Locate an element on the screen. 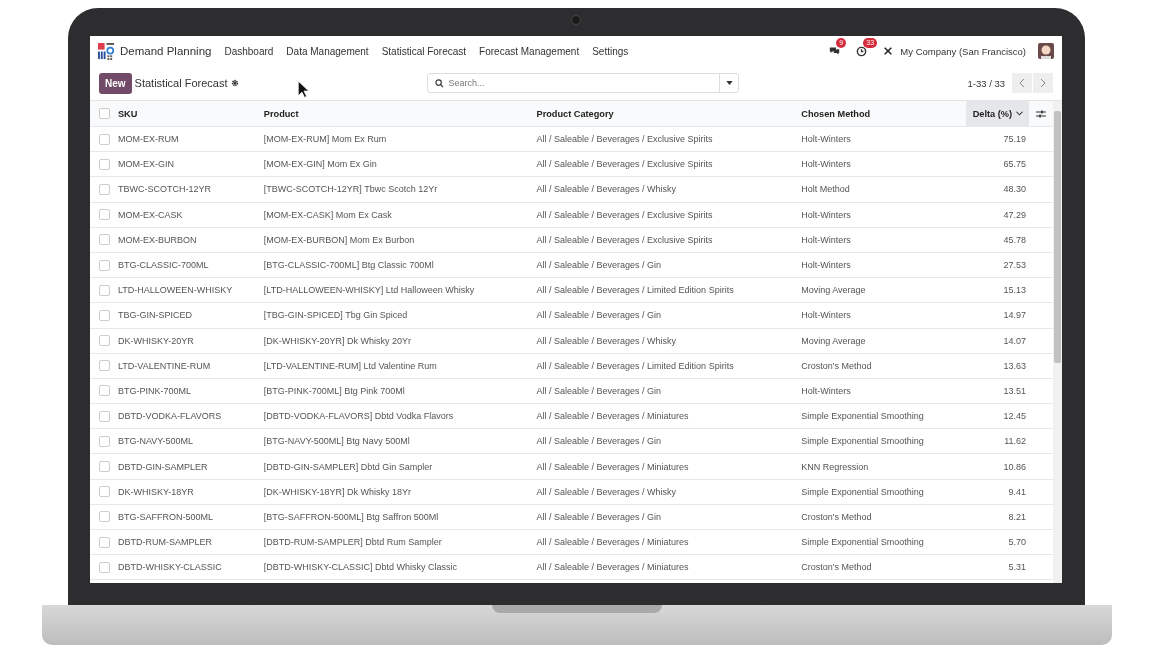  table-cell-text: TBWC-SCOTCH-12YR is located at coordinates (164, 190).